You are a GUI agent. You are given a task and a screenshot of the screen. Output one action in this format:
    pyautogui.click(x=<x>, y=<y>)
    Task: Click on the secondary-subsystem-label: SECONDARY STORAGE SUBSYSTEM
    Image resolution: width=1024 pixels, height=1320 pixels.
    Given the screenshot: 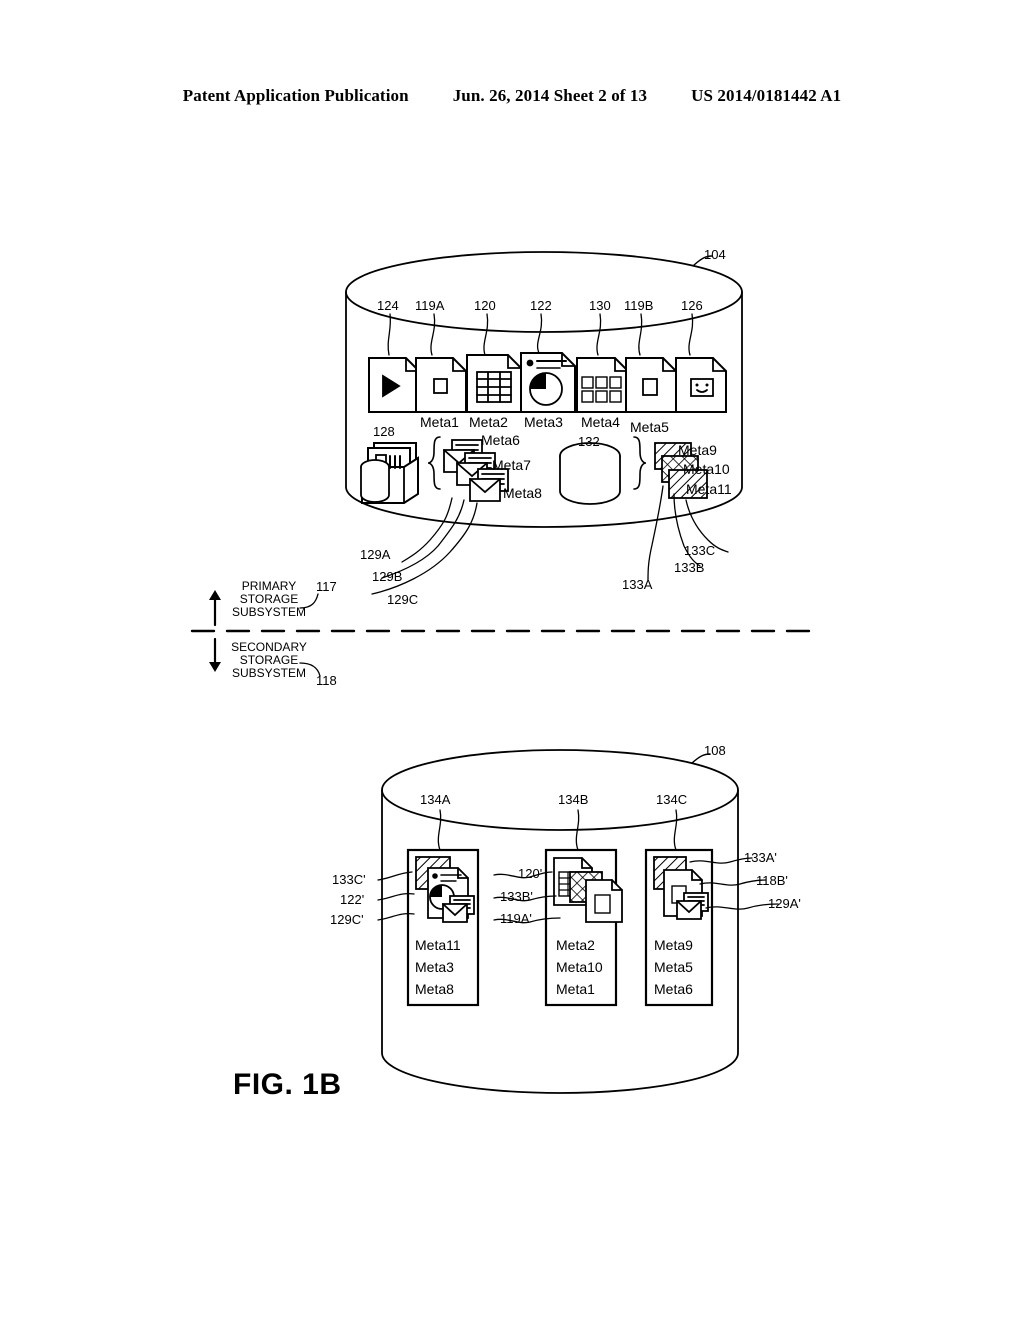 What is the action you would take?
    pyautogui.click(x=269, y=660)
    